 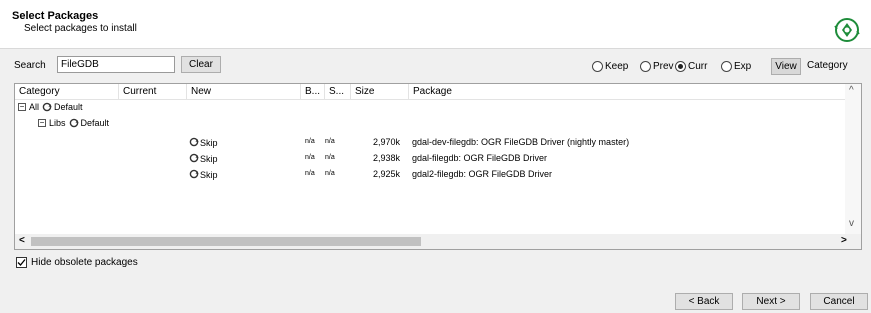 What do you see at coordinates (847, 30) in the screenshot?
I see `cygwin-logo-icon` at bounding box center [847, 30].